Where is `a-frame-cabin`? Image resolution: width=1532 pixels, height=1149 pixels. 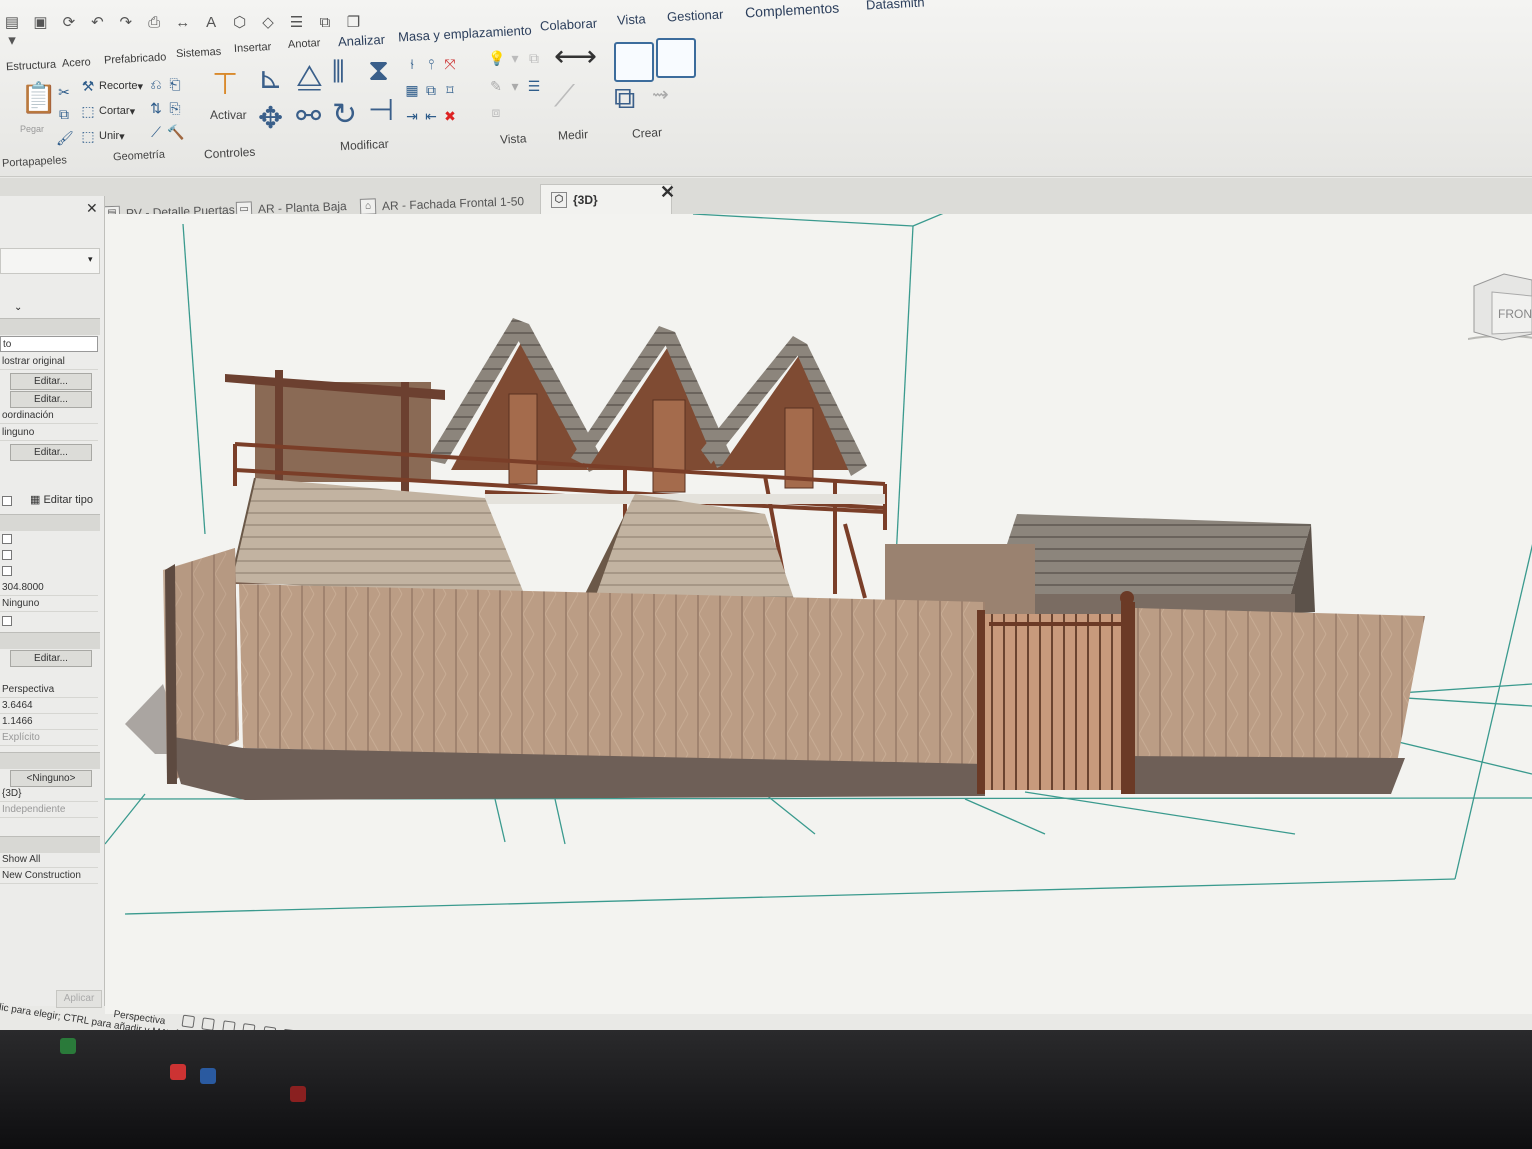 a-frame-cabin is located at coordinates (784, 412).